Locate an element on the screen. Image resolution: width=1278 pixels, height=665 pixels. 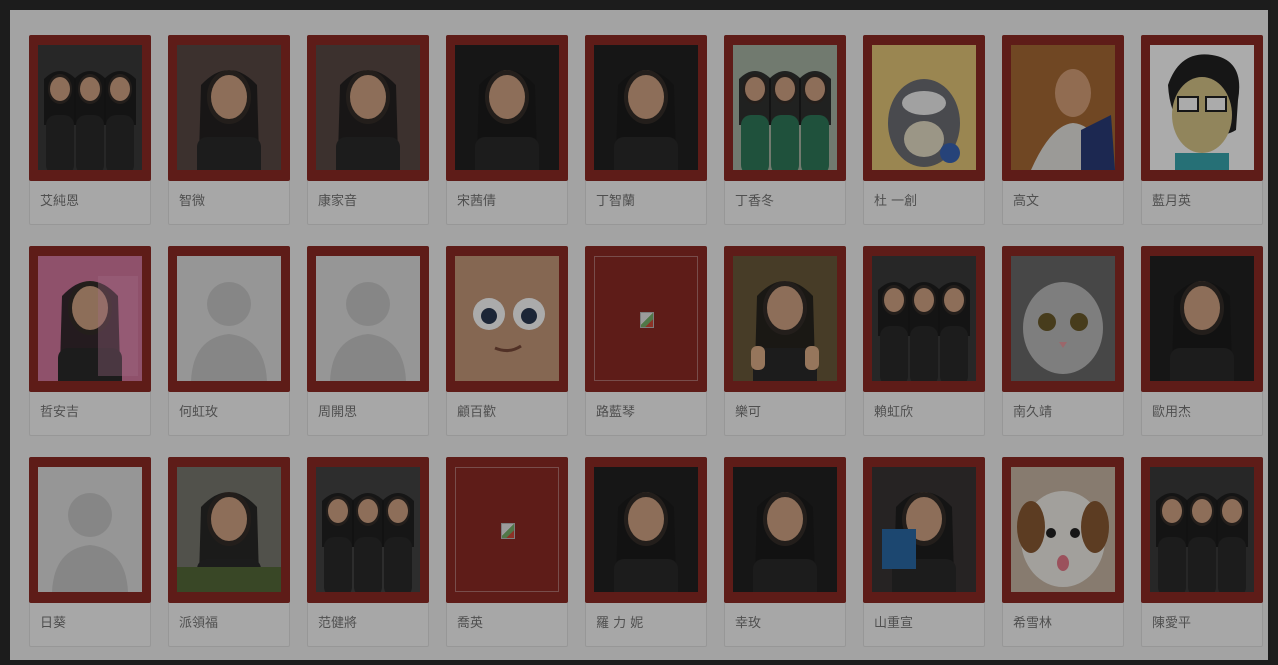
profile-name: 希雪林 is located at coordinates (1033, 623).